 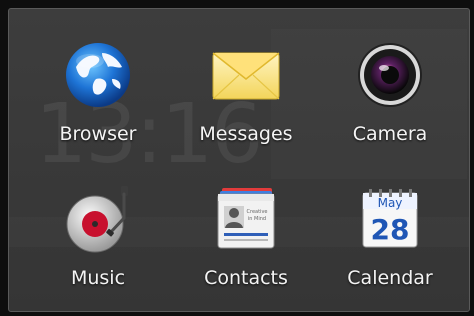 What do you see at coordinates (246, 75) in the screenshot?
I see `envelope-icon` at bounding box center [246, 75].